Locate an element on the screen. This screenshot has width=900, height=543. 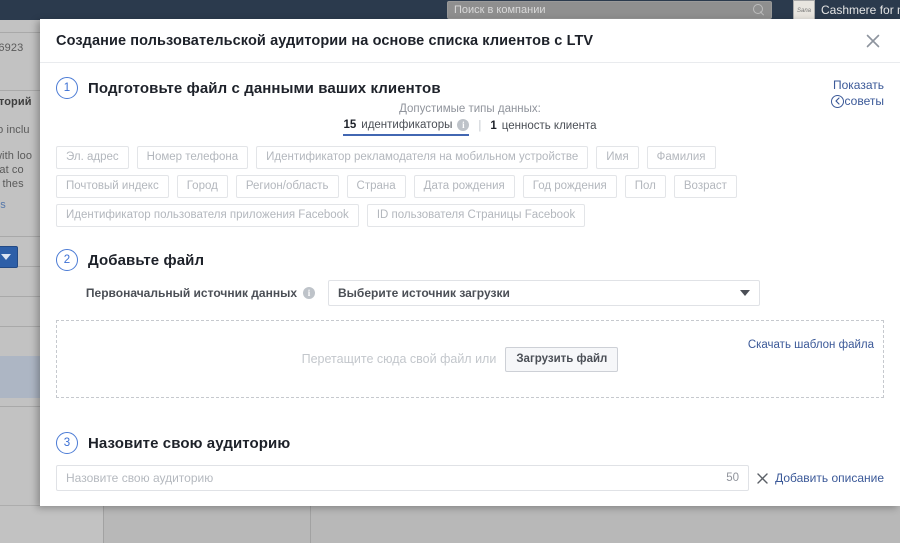
step-2-title: Добавьте файл is located at coordinates (146, 260).